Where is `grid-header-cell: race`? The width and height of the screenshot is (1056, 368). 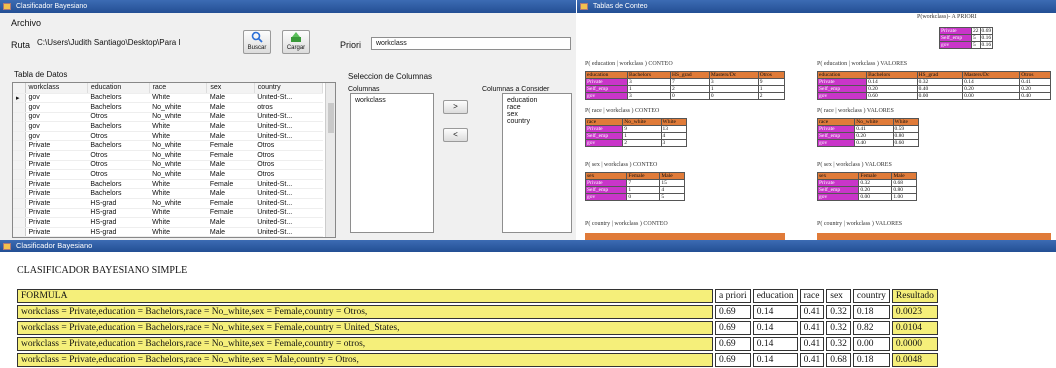 grid-header-cell: race is located at coordinates (178, 88).